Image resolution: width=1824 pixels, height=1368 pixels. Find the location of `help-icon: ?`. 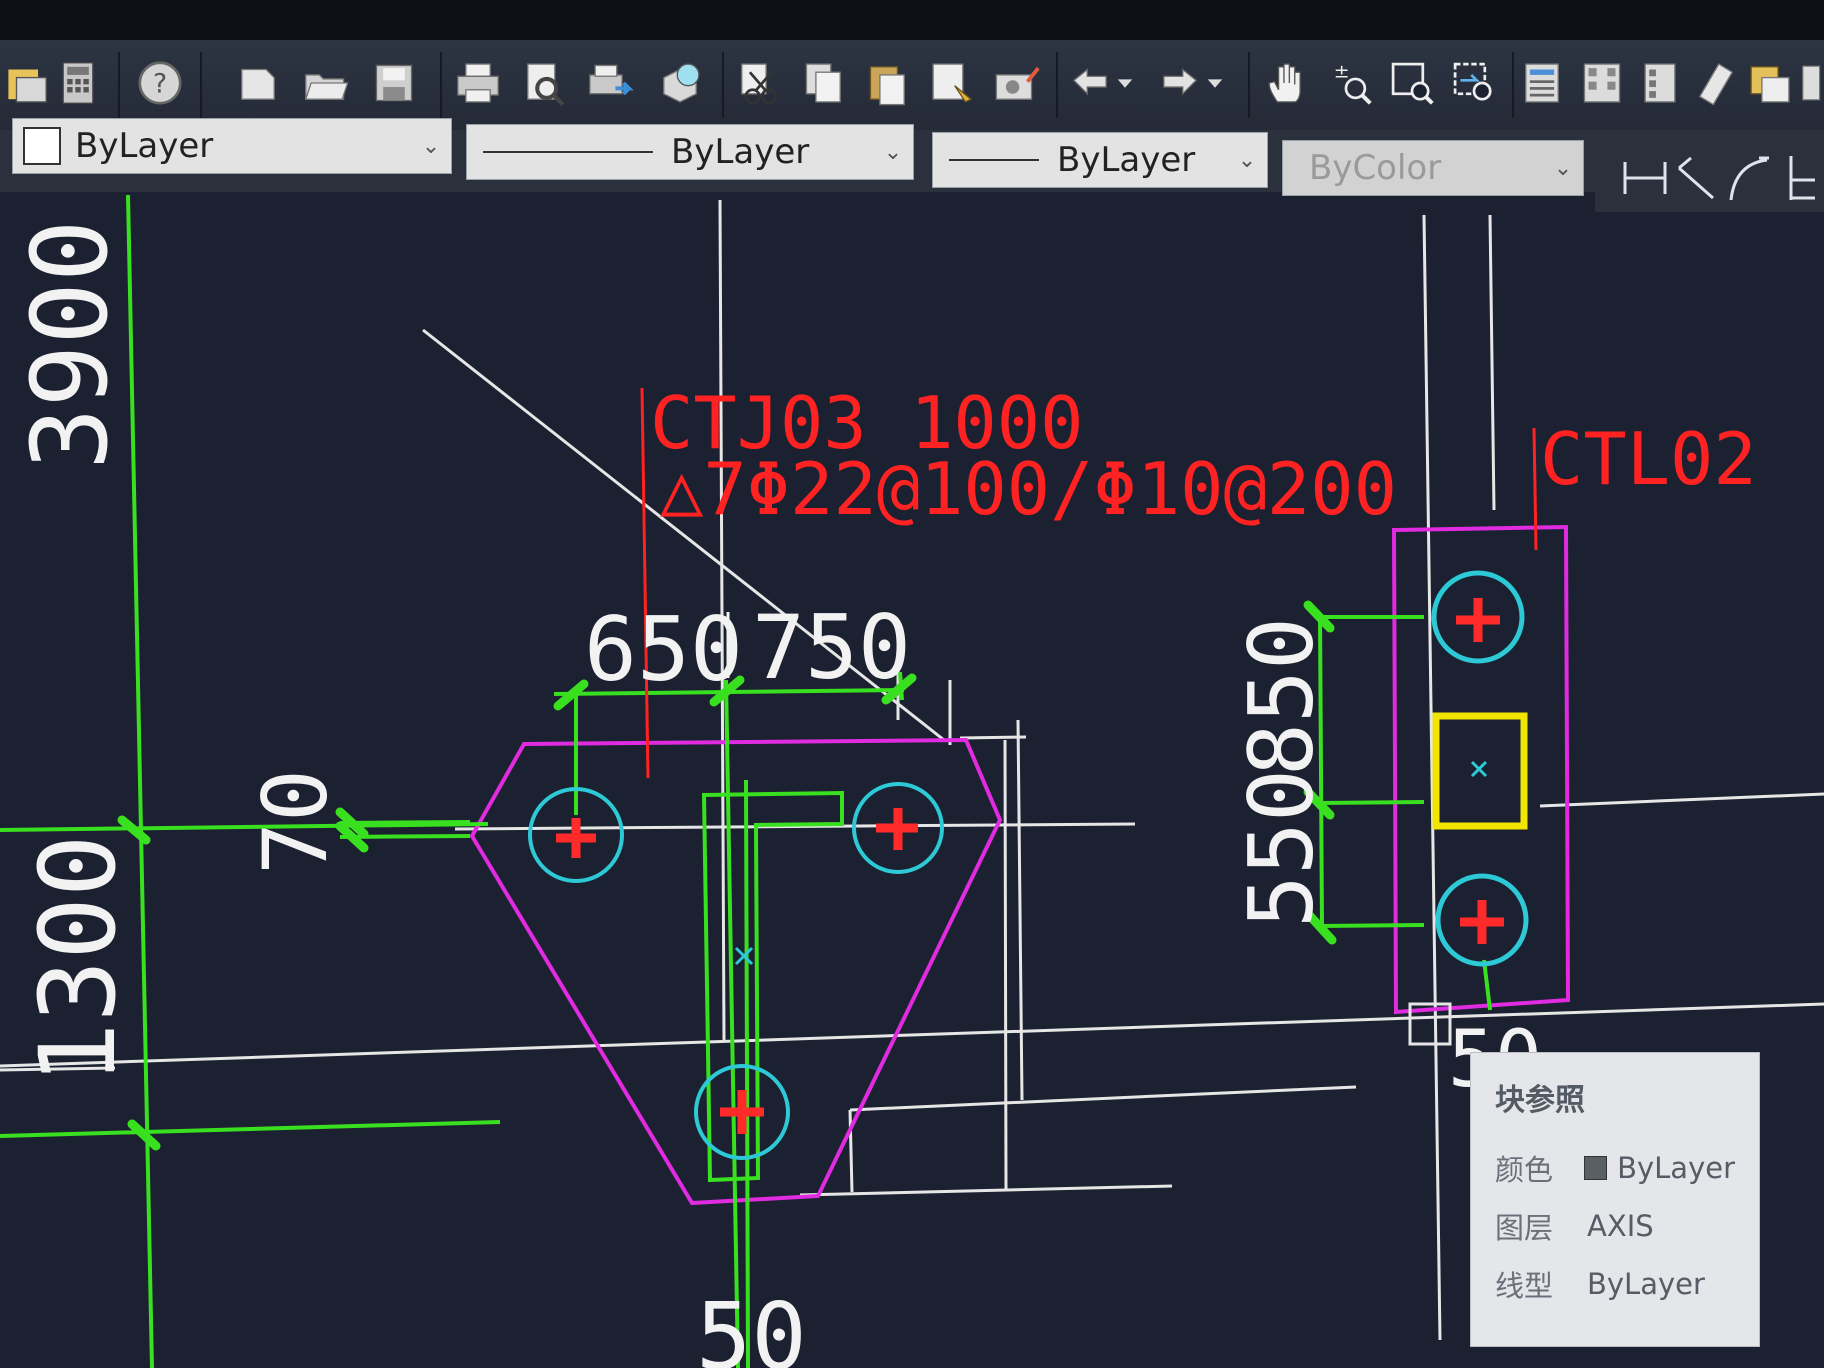

help-icon: ? is located at coordinates (160, 83).